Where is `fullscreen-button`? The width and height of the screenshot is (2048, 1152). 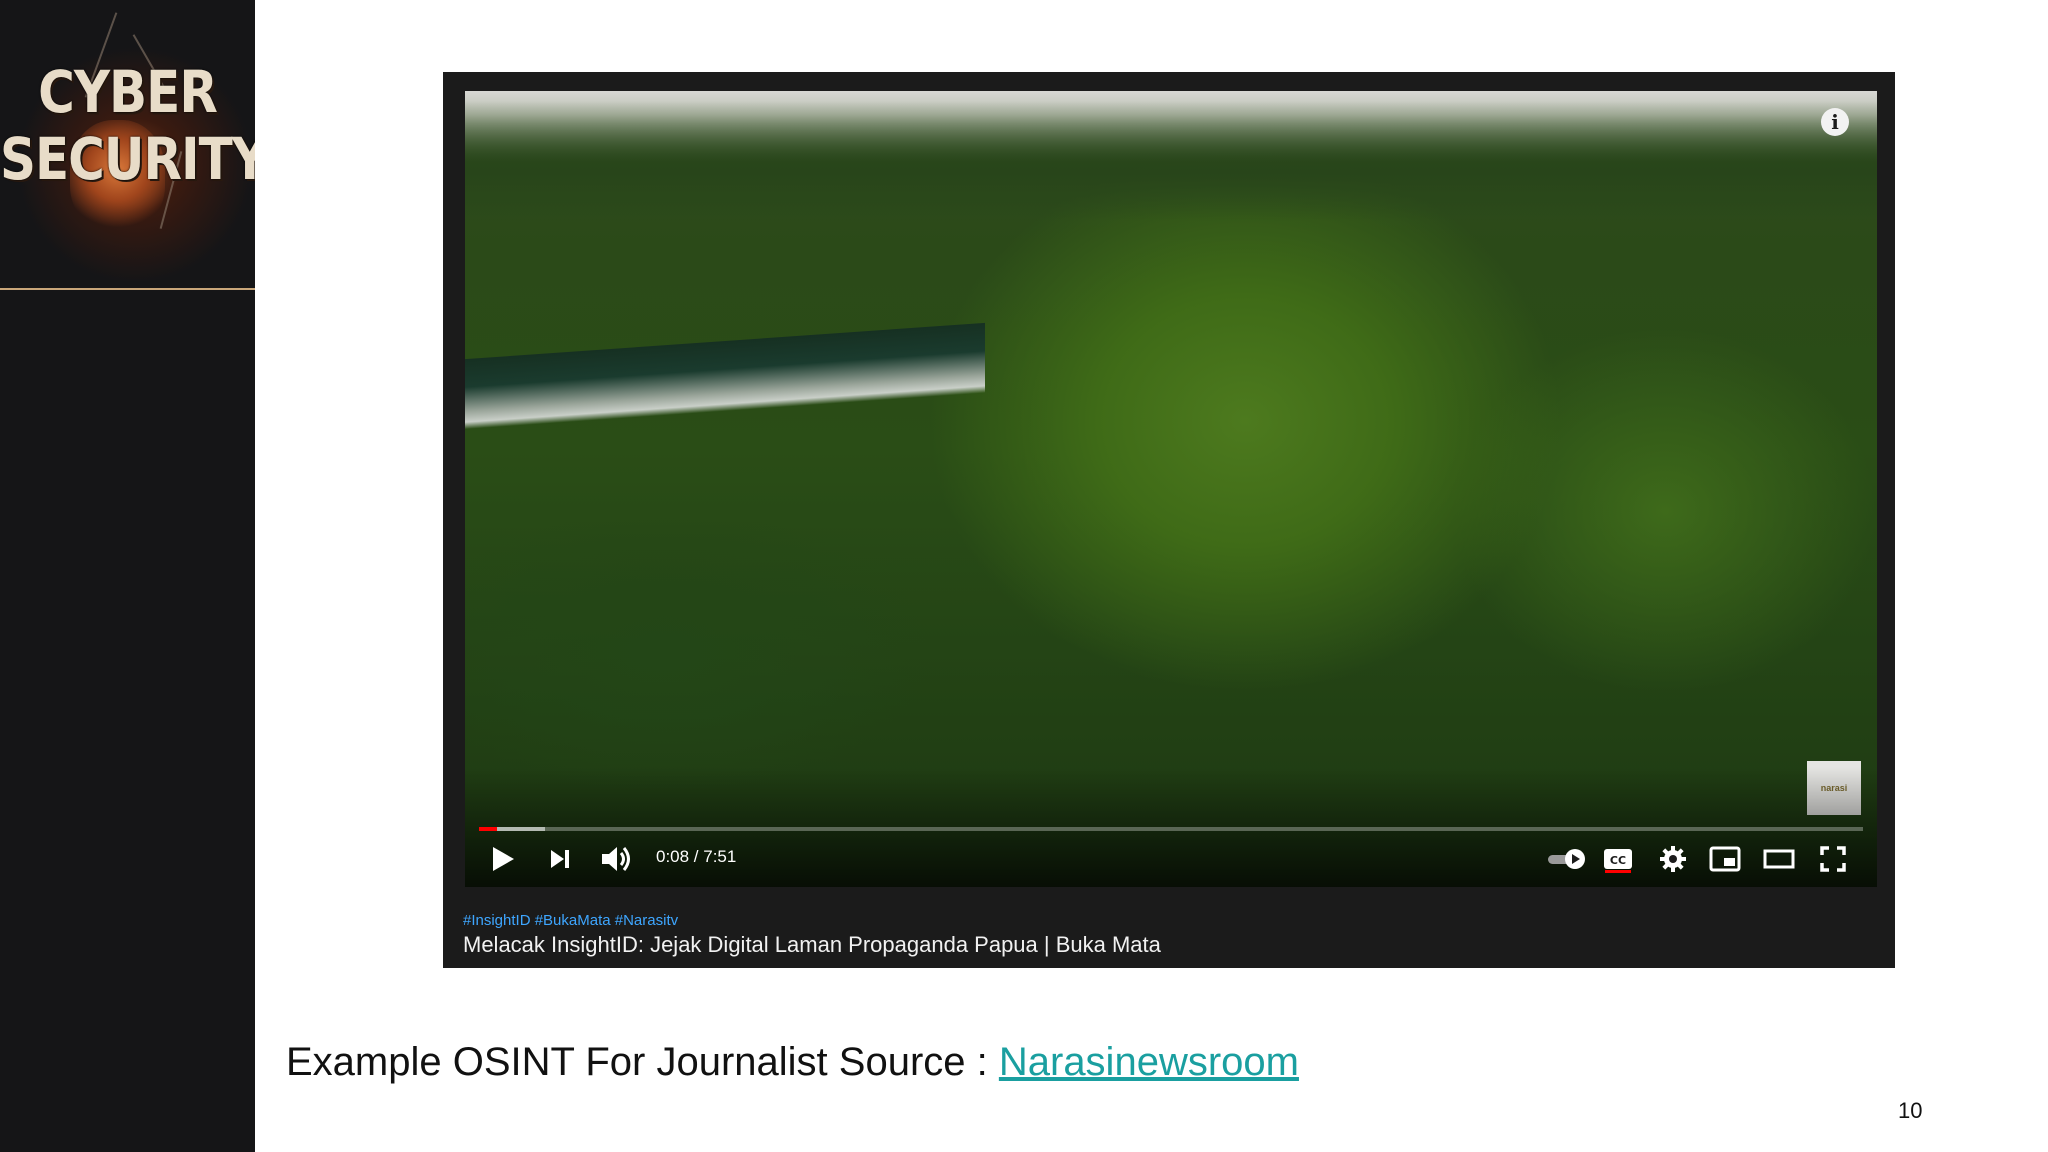 fullscreen-button is located at coordinates (1833, 859).